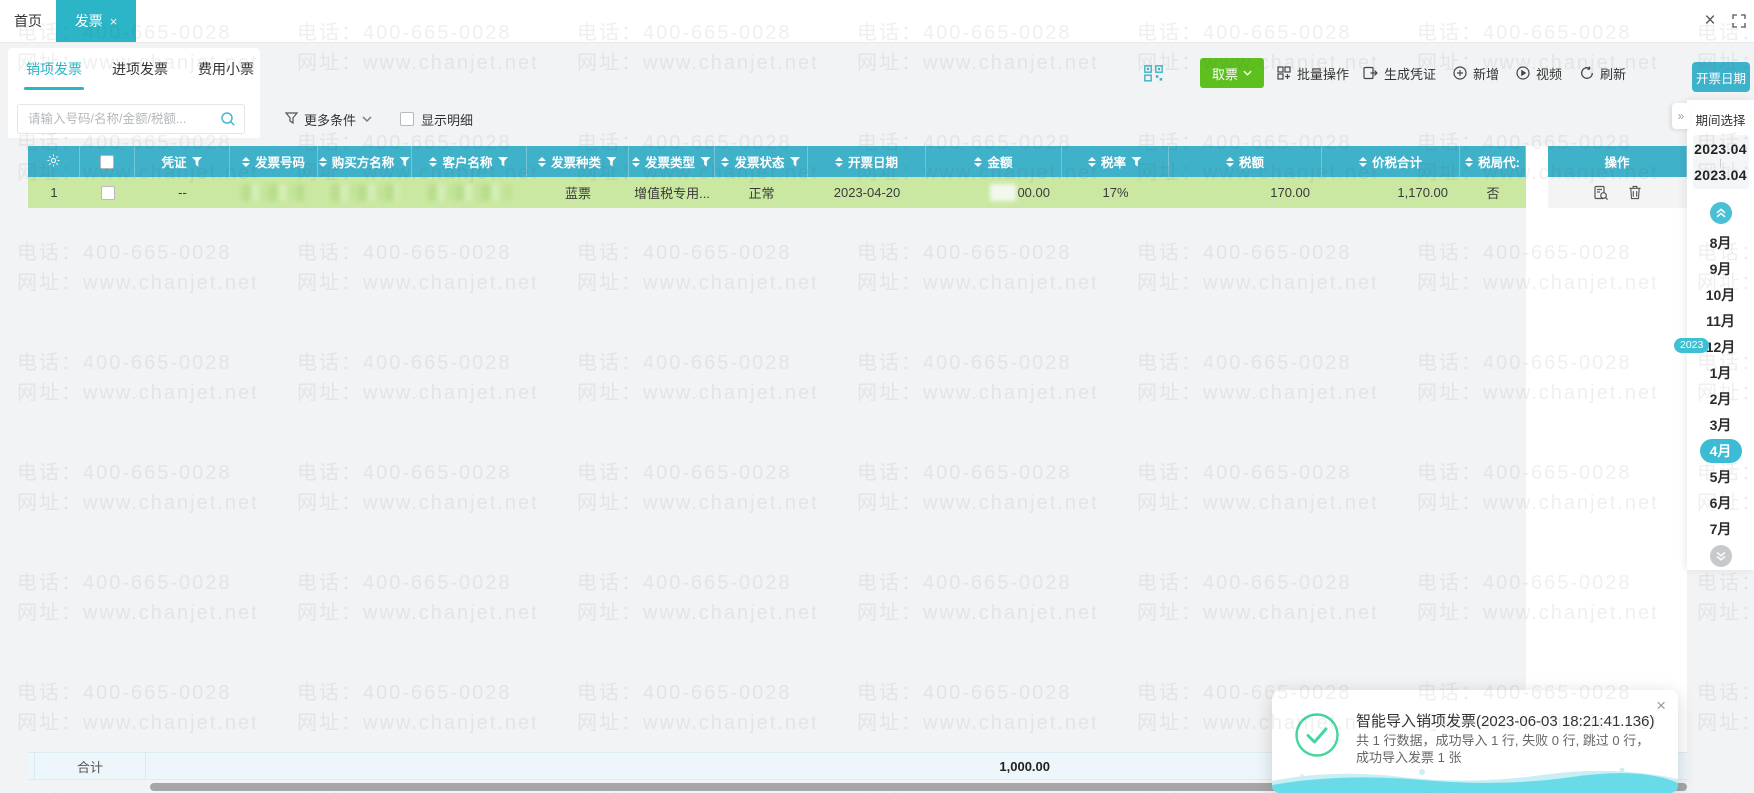  What do you see at coordinates (1391, 161) in the screenshot?
I see `column-header-total_with_tax: 价税合计` at bounding box center [1391, 161].